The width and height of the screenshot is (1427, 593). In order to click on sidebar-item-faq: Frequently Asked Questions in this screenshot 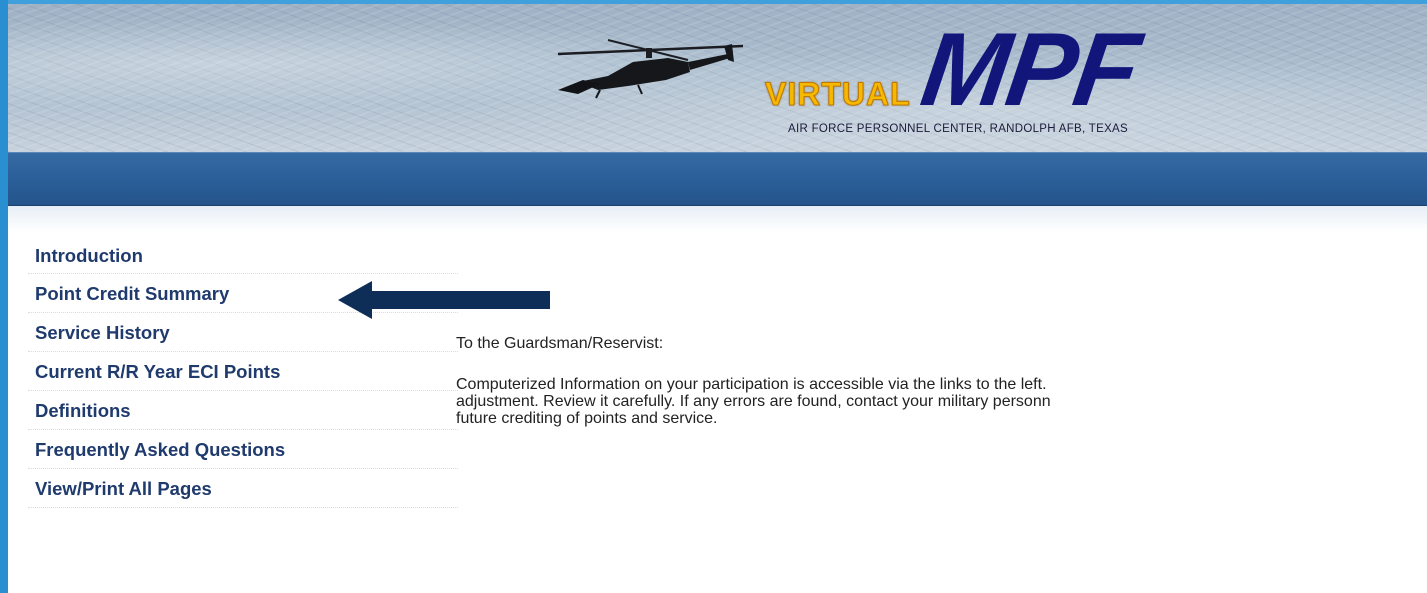, I will do `click(243, 449)`.